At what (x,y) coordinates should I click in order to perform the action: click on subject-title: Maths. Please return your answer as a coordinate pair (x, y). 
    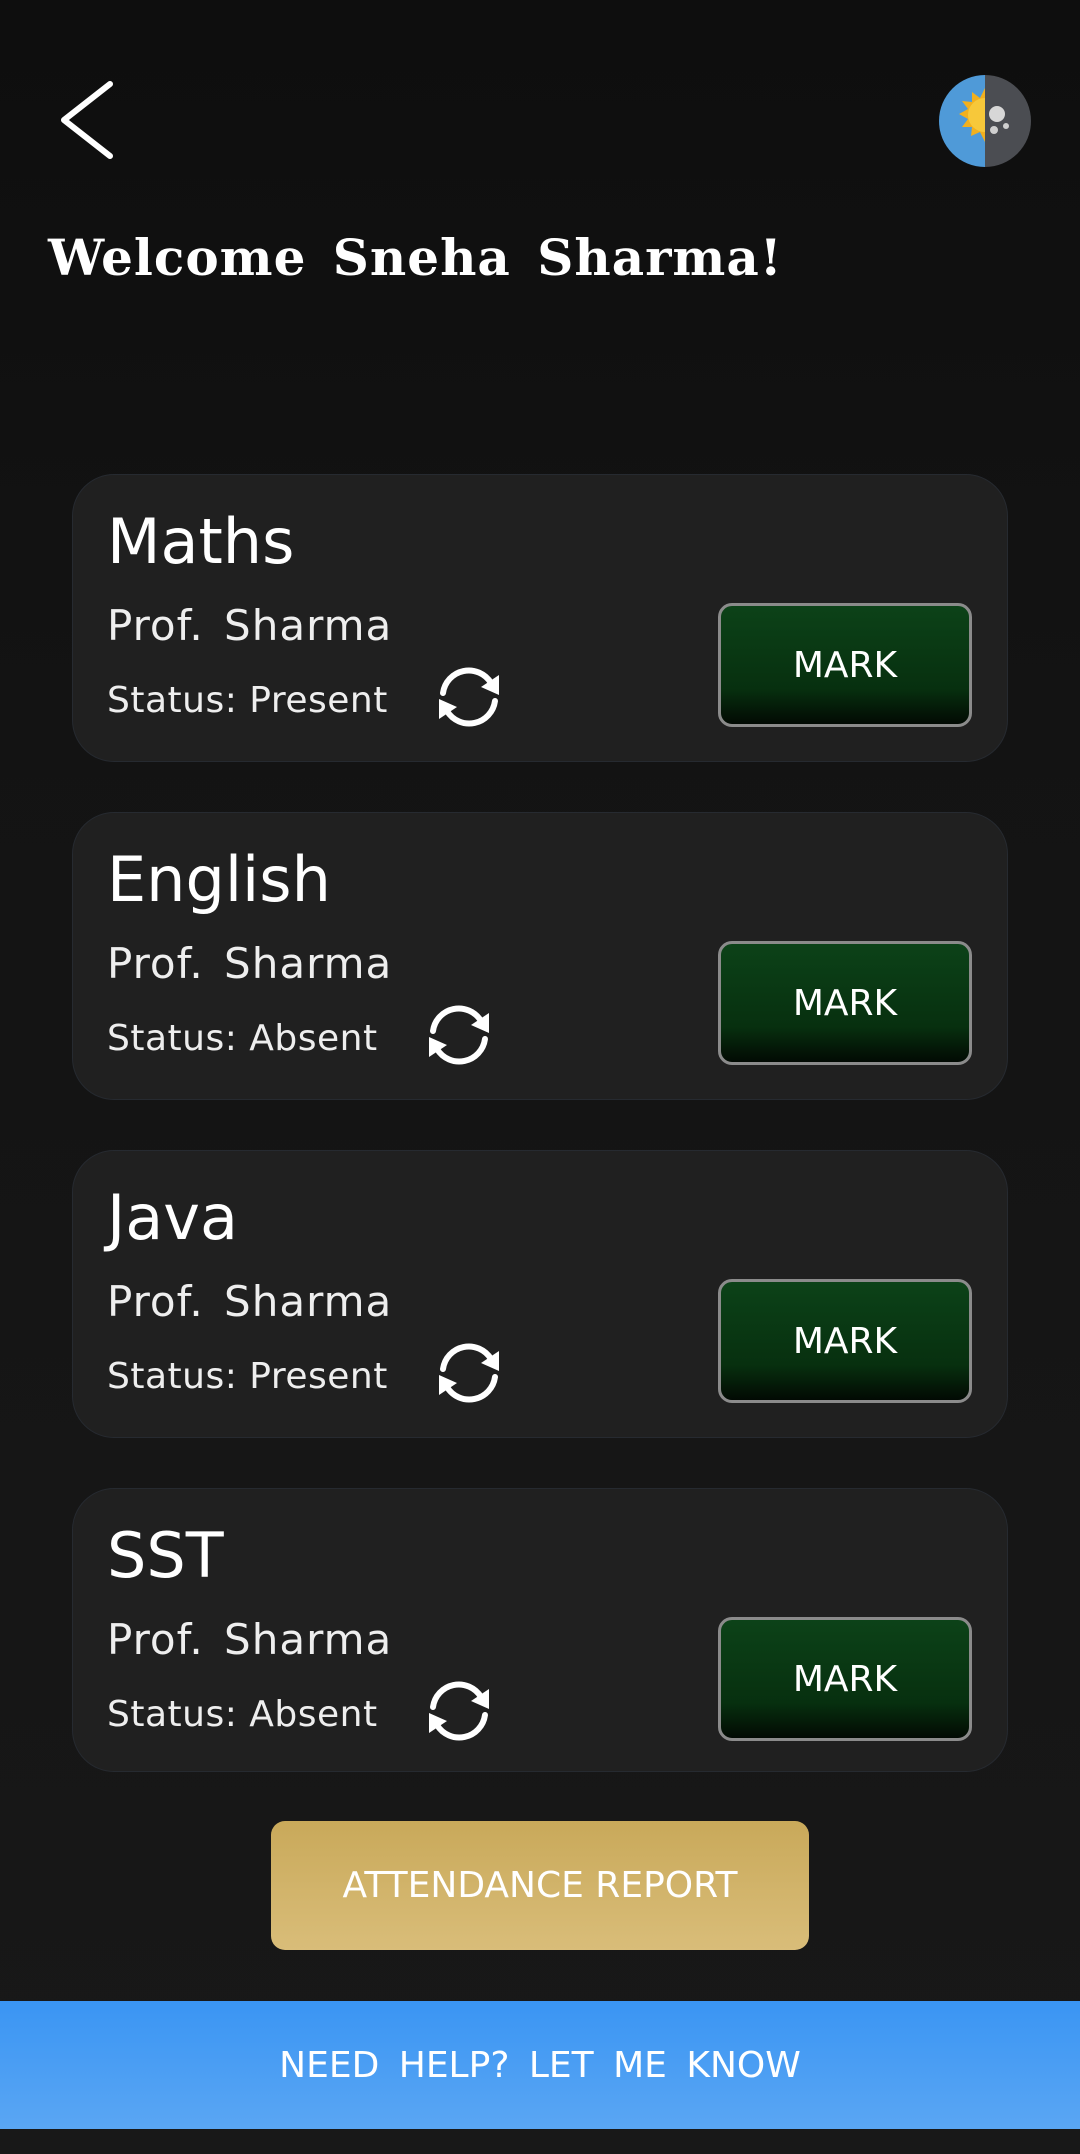
    Looking at the image, I should click on (201, 541).